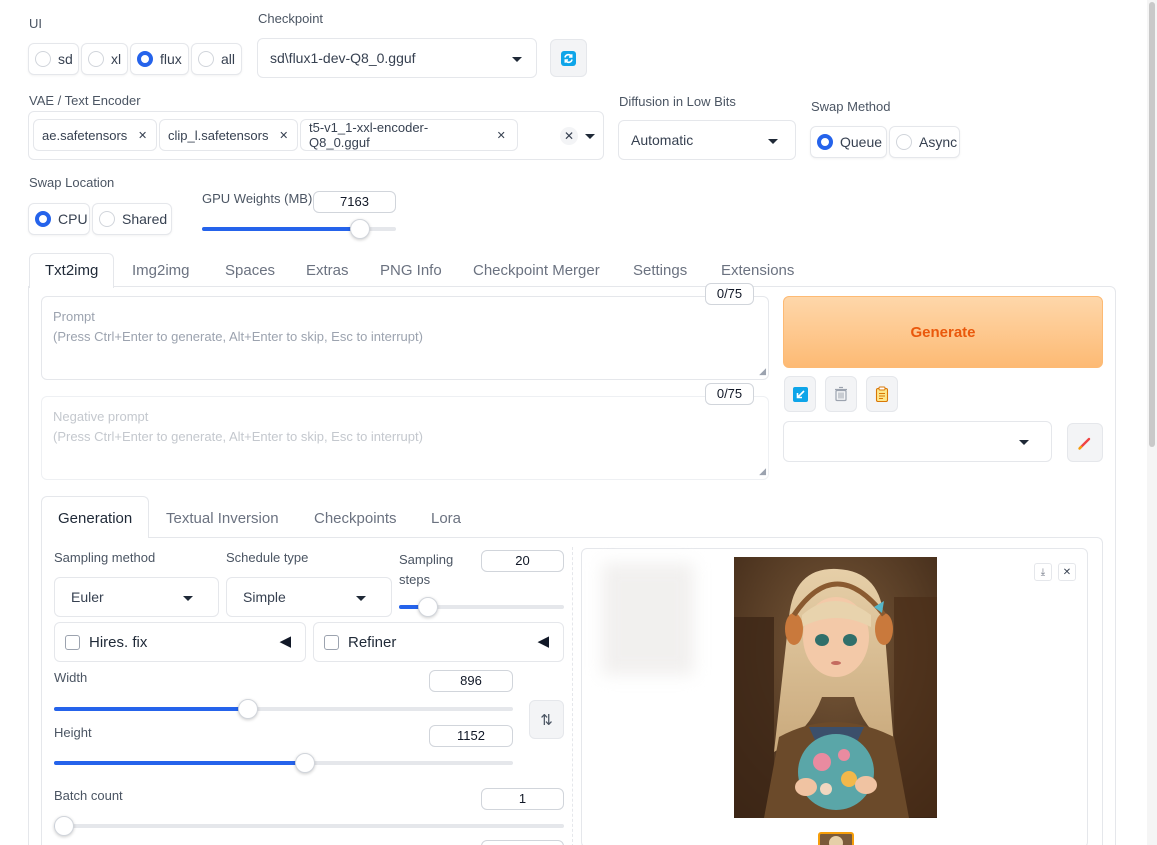 This screenshot has width=1157, height=845. I want to click on batch-count-input: 1, so click(522, 799).